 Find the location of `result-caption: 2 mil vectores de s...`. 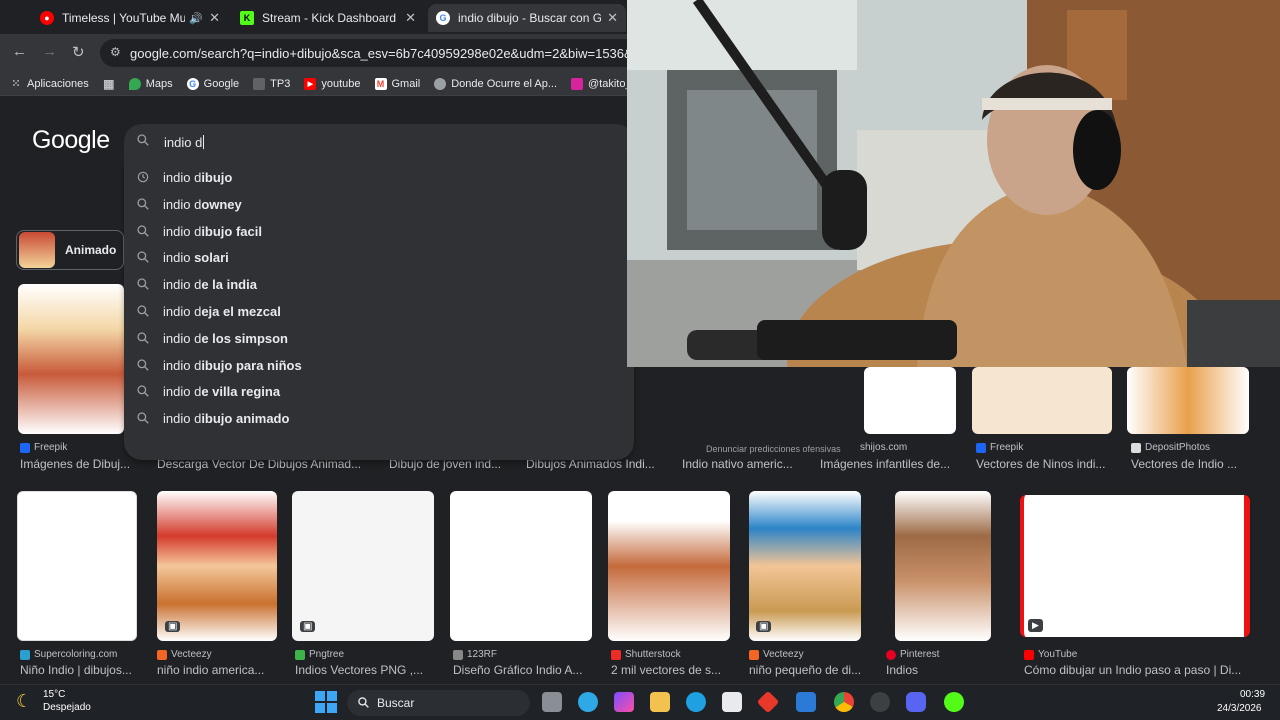

result-caption: 2 mil vectores de s... is located at coordinates (673, 670).